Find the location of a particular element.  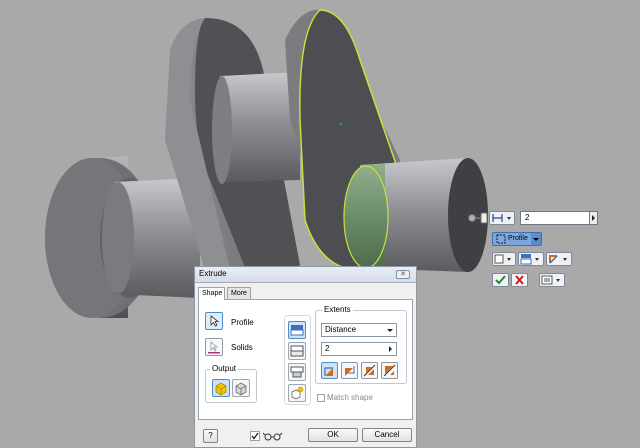

operation-type-button is located at coordinates (531, 259).